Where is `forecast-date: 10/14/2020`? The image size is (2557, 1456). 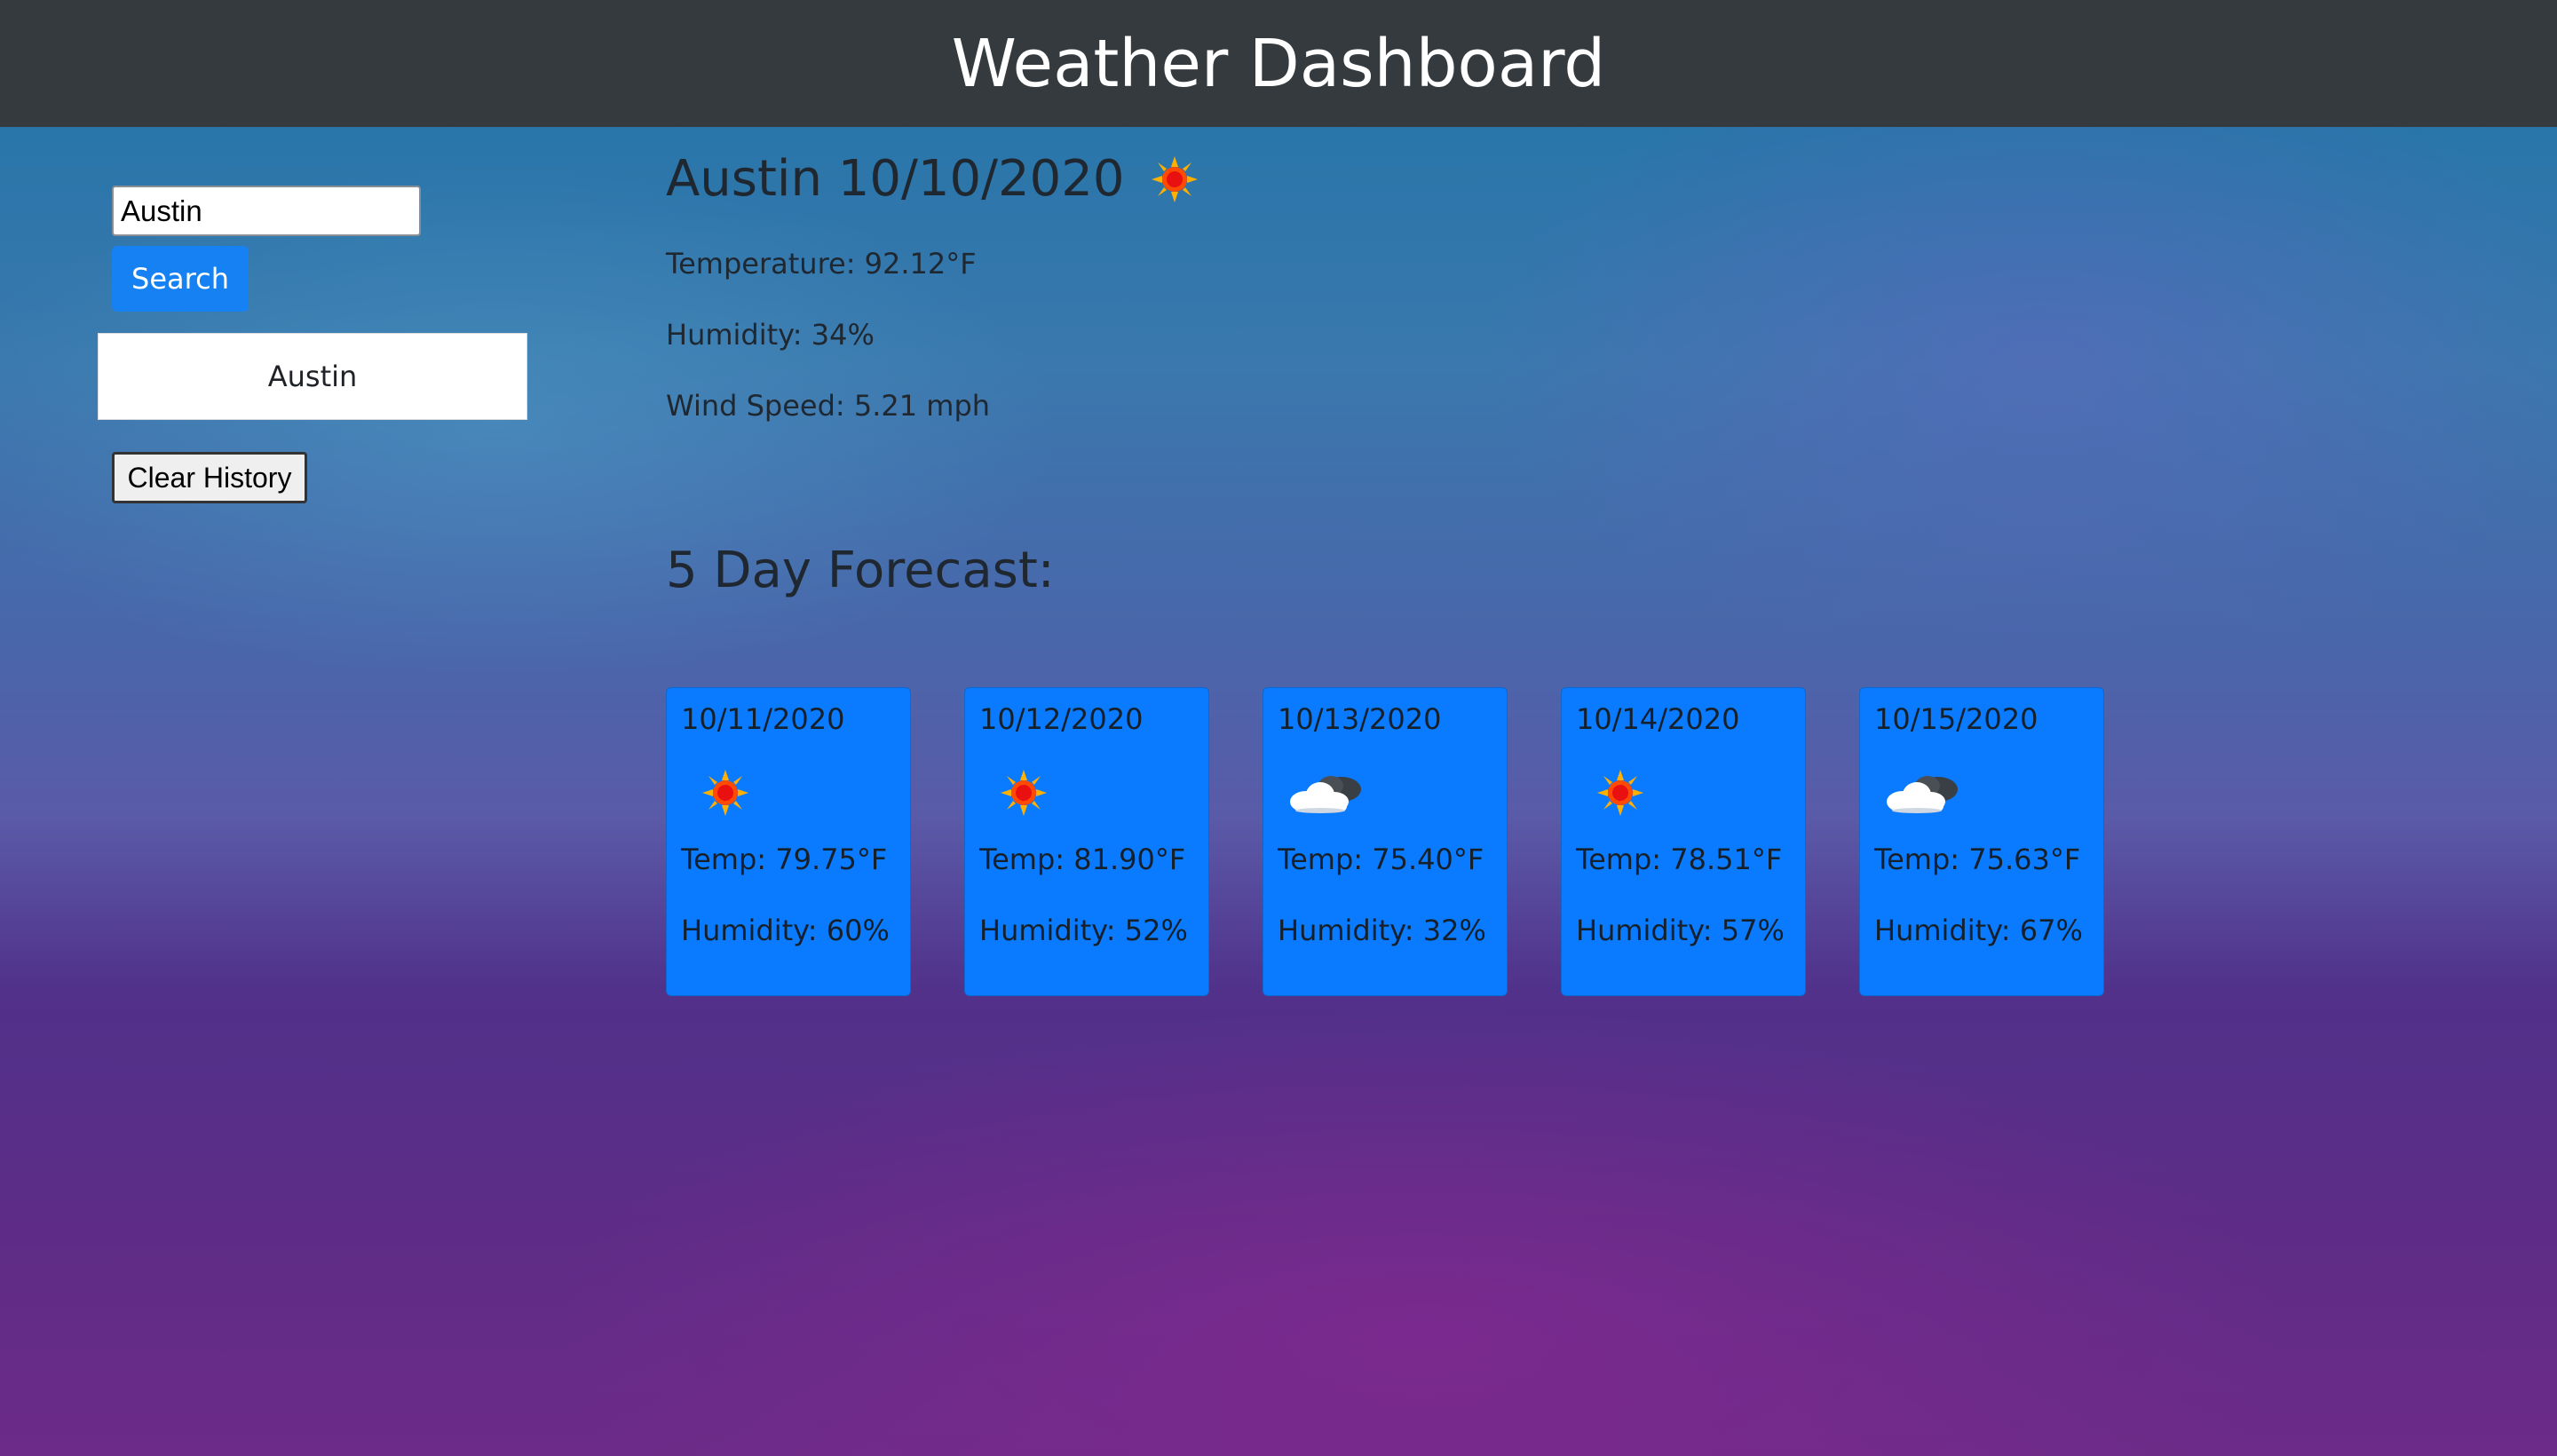
forecast-date: 10/14/2020 is located at coordinates (1658, 719).